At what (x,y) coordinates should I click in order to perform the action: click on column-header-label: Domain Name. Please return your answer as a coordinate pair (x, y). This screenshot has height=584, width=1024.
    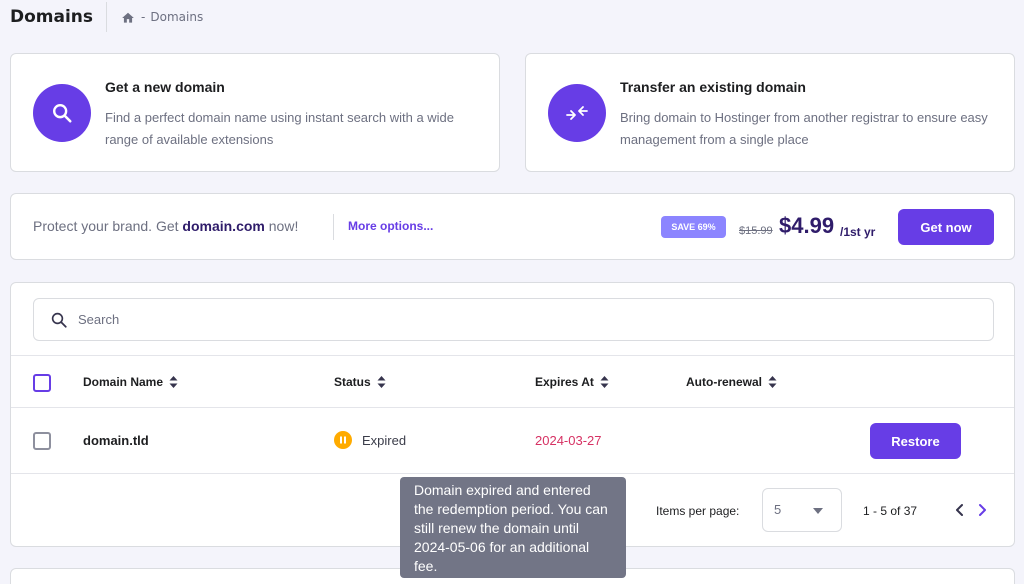
    Looking at the image, I should click on (123, 382).